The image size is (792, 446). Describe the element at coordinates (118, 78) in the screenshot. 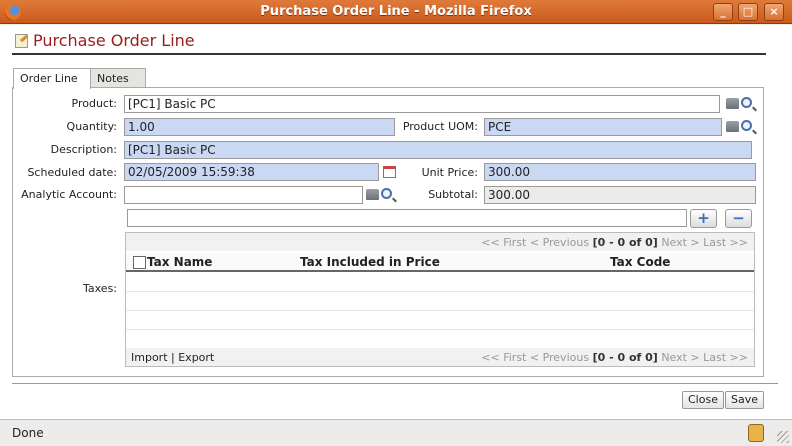

I see `tab-notes: Notes` at that location.